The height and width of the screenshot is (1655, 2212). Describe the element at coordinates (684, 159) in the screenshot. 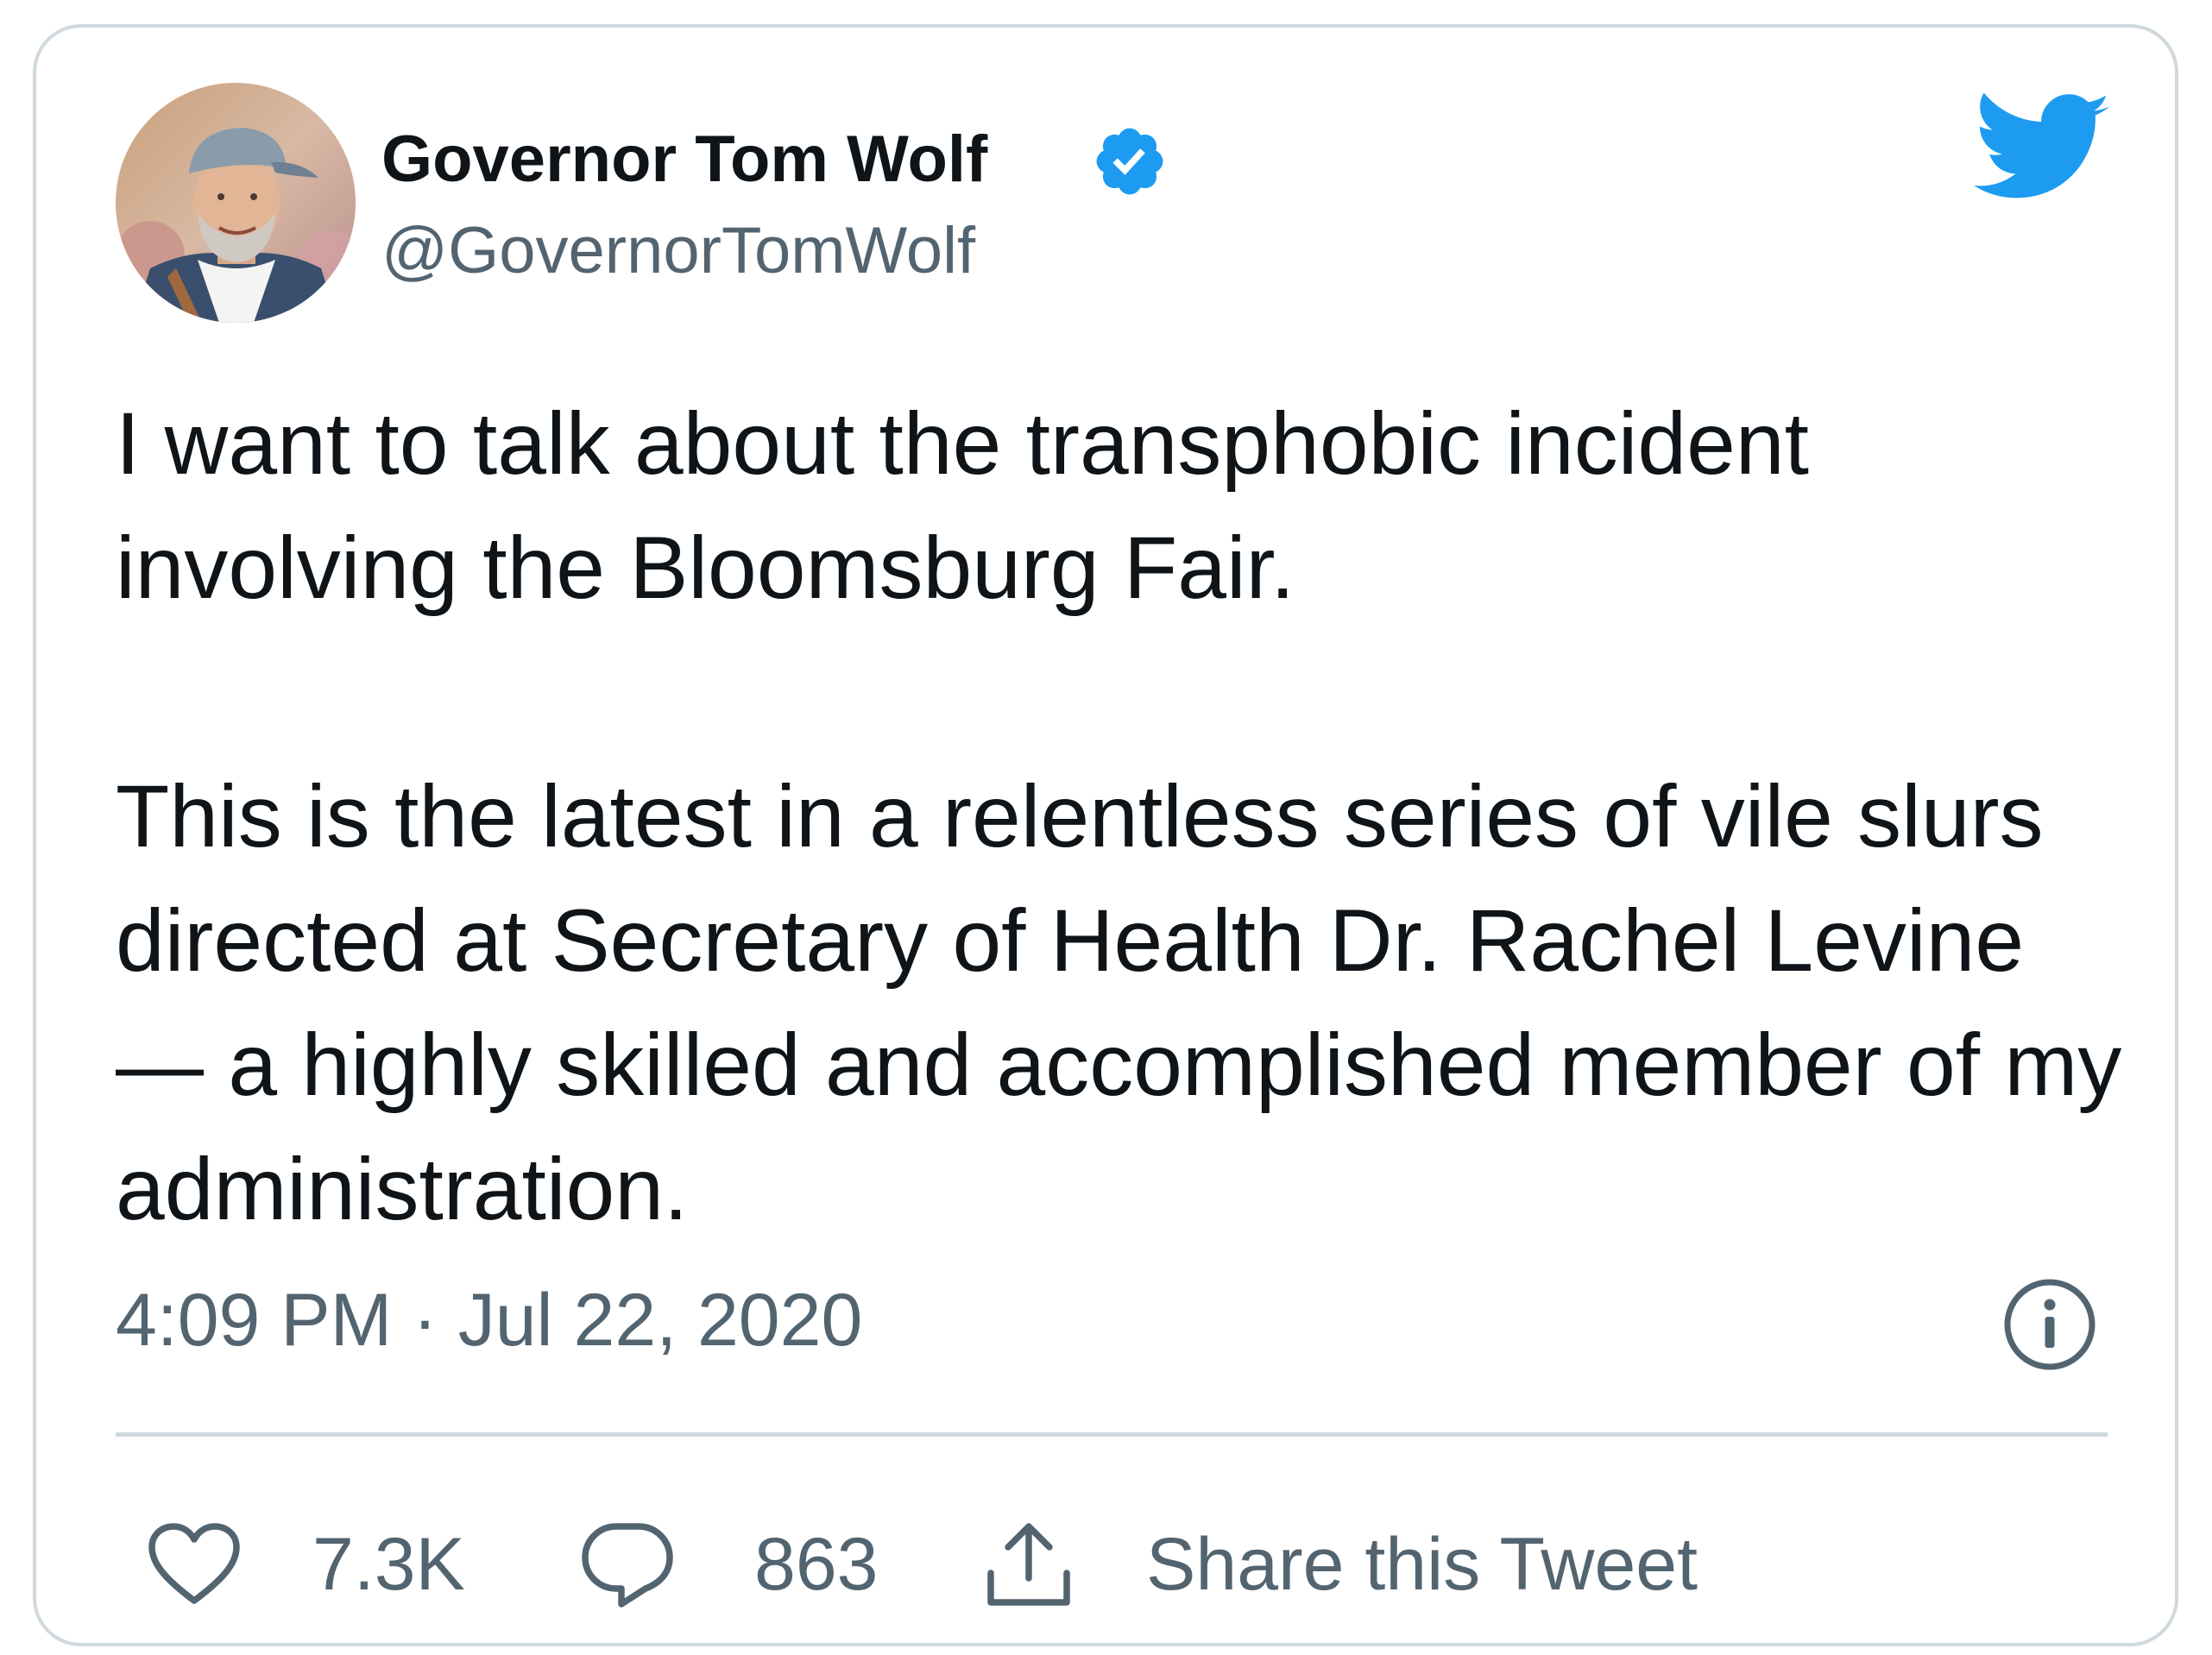

I see `author-display-name: Governor Tom Wolf` at that location.